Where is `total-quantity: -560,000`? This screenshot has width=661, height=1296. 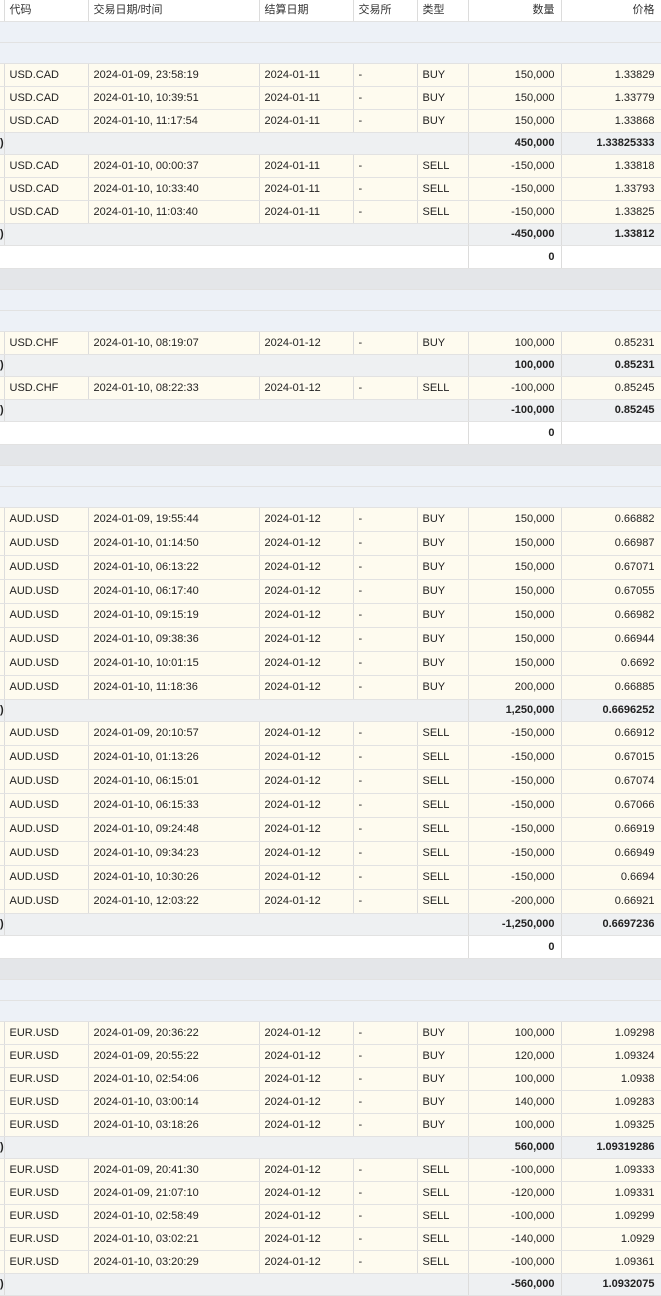
total-quantity: -560,000 is located at coordinates (515, 1284).